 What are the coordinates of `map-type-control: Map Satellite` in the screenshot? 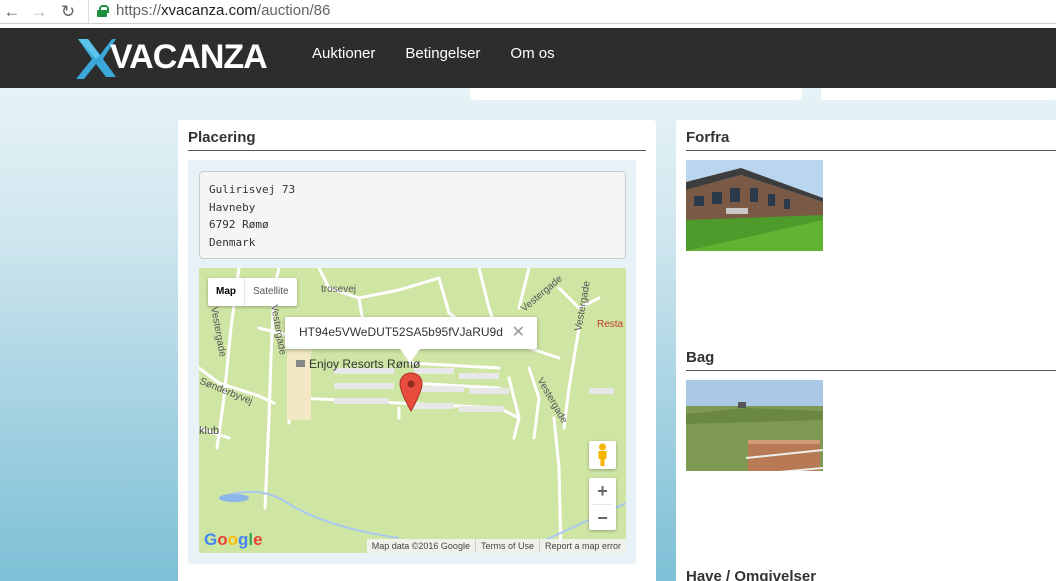 It's located at (252, 292).